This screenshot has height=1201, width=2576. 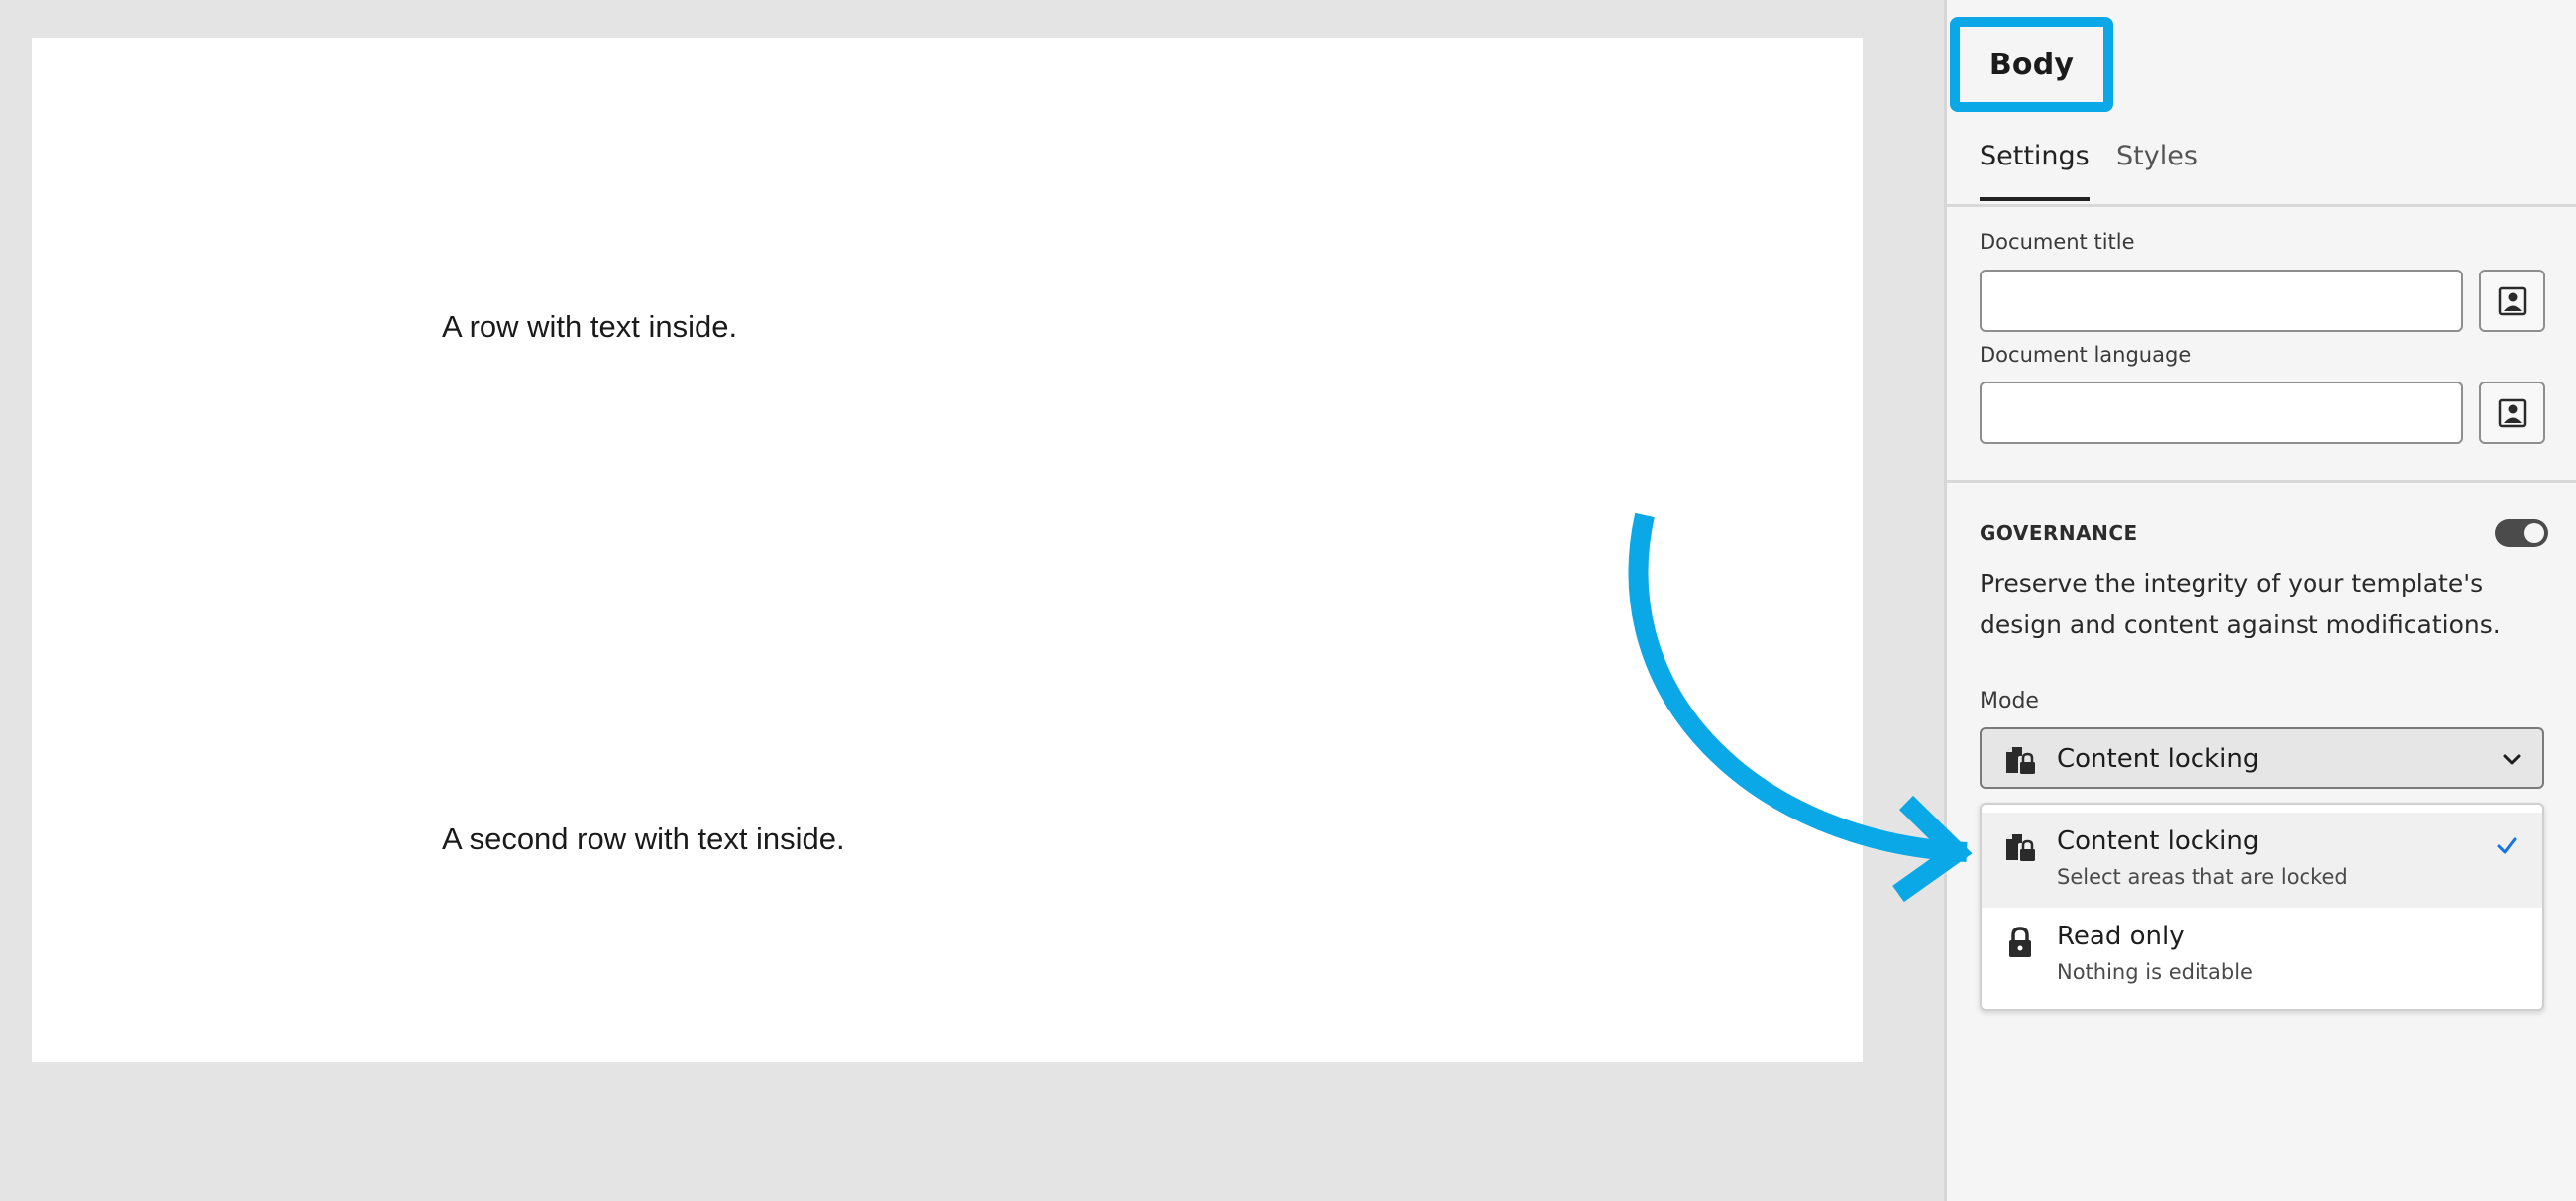 What do you see at coordinates (2121, 936) in the screenshot?
I see `menu-item-label: Read only` at bounding box center [2121, 936].